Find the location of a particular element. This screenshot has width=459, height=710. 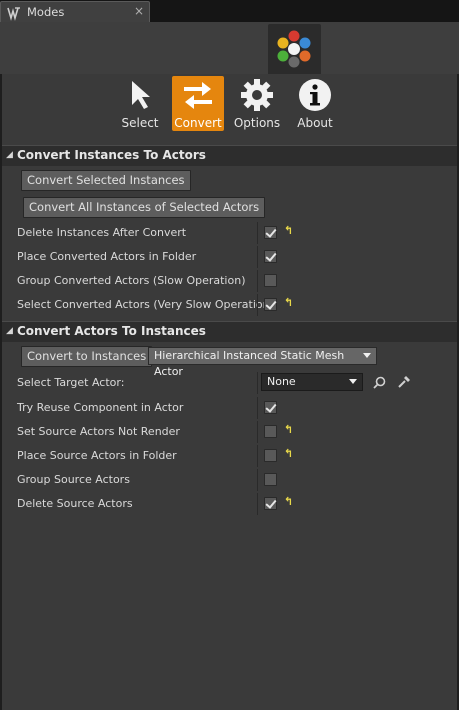

option-label: Set Source Actors Not Render is located at coordinates (98, 431).